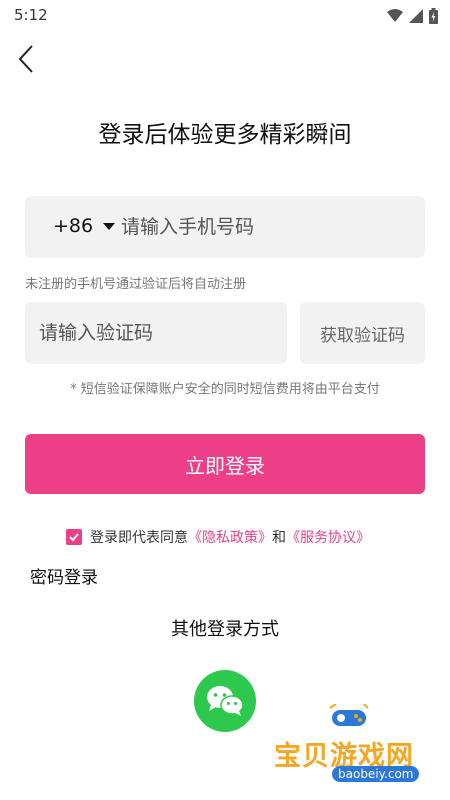  I want to click on signal-icon, so click(416, 16).